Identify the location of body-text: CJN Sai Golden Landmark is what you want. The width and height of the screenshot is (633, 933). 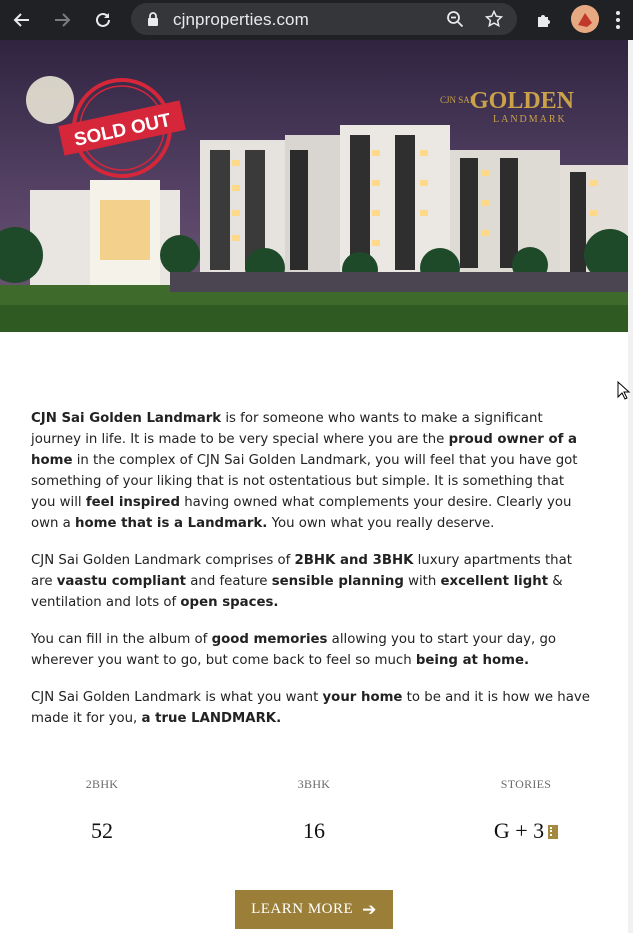
(177, 697).